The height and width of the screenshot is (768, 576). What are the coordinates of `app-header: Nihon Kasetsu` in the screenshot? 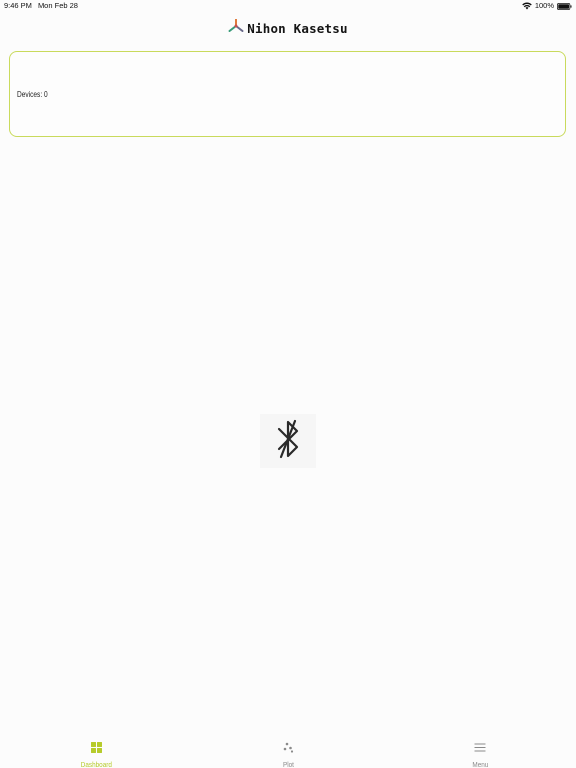 It's located at (288, 28).